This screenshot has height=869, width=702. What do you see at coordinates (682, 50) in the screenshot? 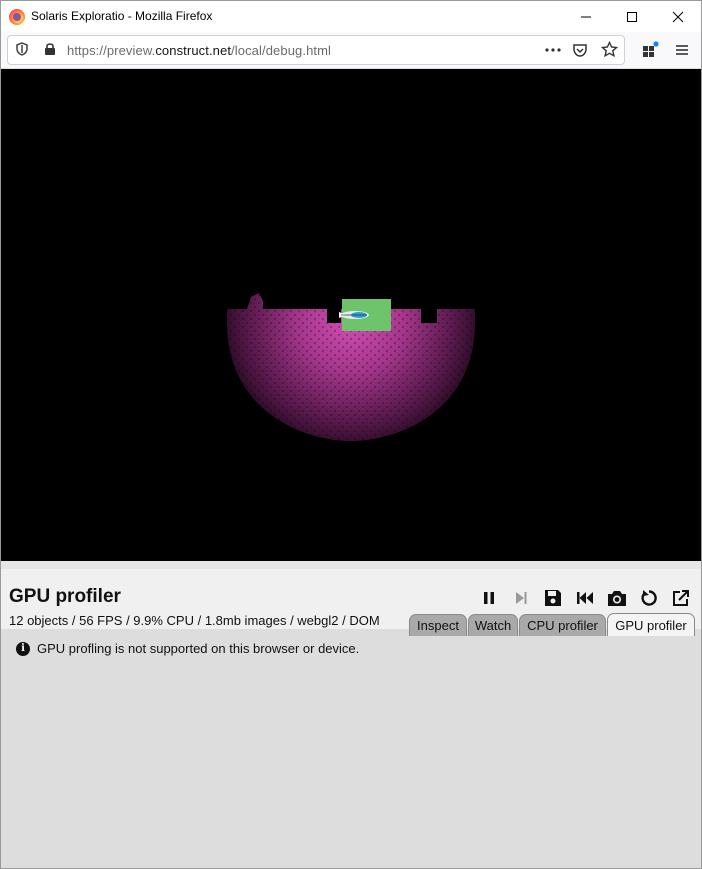
I see `menu-icon` at bounding box center [682, 50].